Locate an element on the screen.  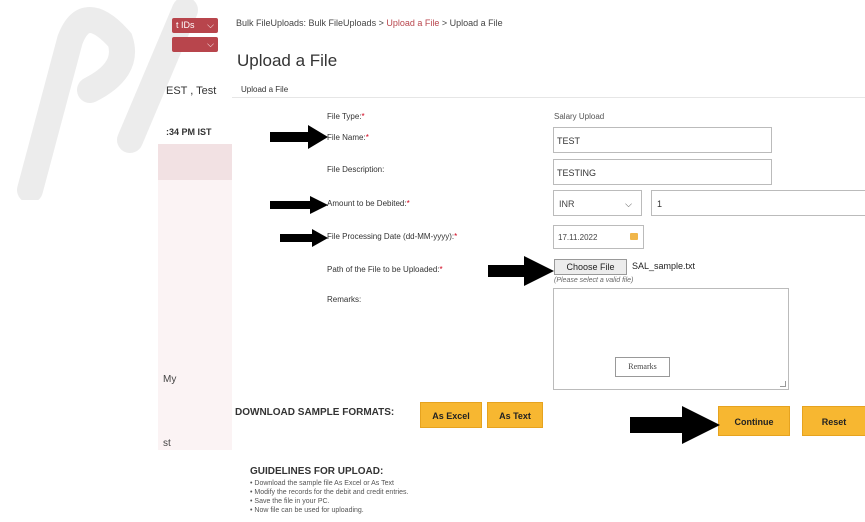
file-name-field: TEST is located at coordinates (662, 140).